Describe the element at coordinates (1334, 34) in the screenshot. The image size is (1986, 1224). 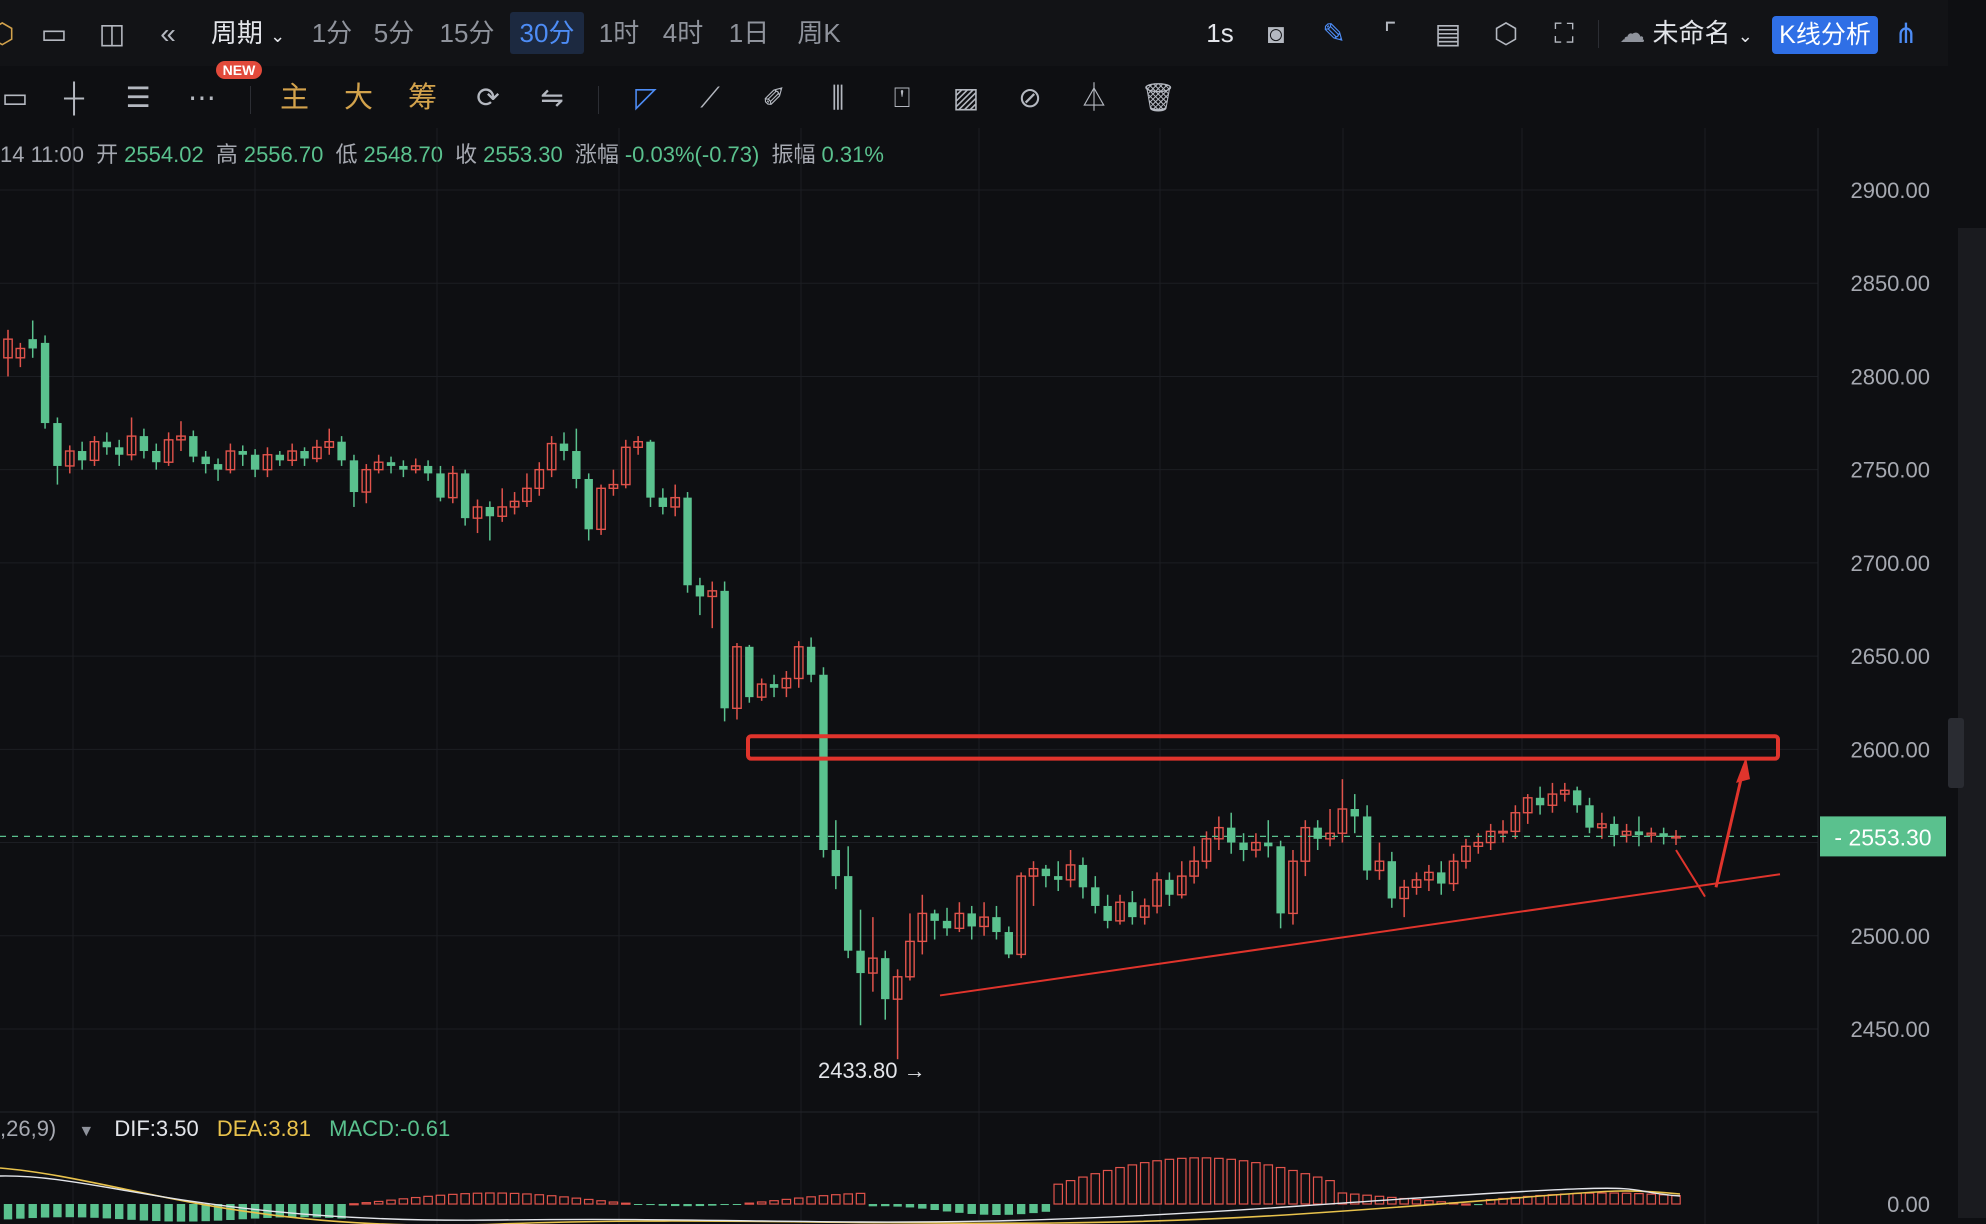
I see `pencil-icon: ✎` at that location.